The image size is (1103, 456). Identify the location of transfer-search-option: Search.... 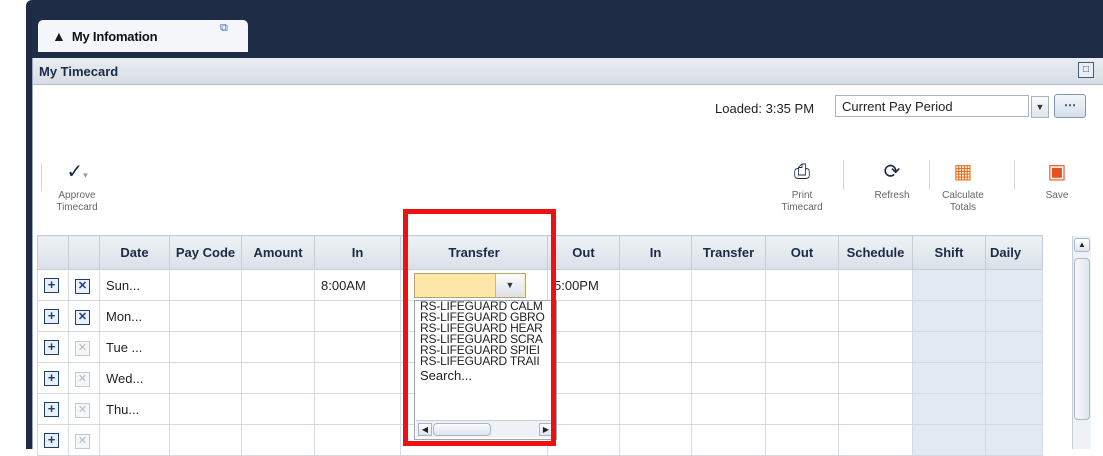
(485, 375).